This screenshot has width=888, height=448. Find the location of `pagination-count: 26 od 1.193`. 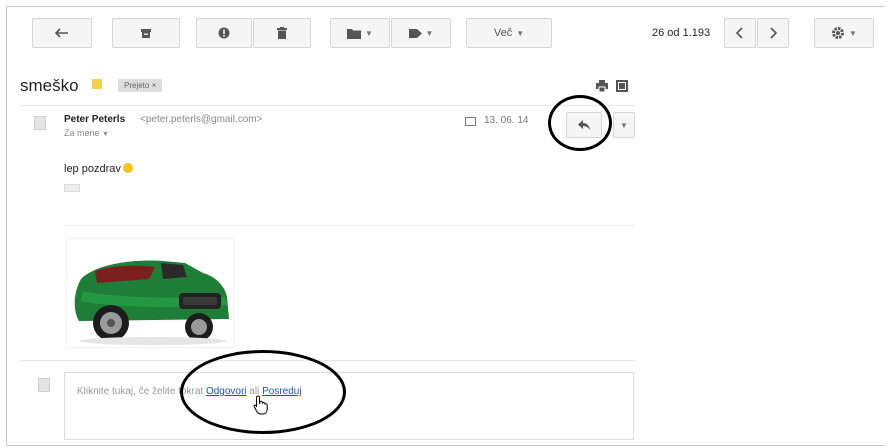

pagination-count: 26 od 1.193 is located at coordinates (681, 33).